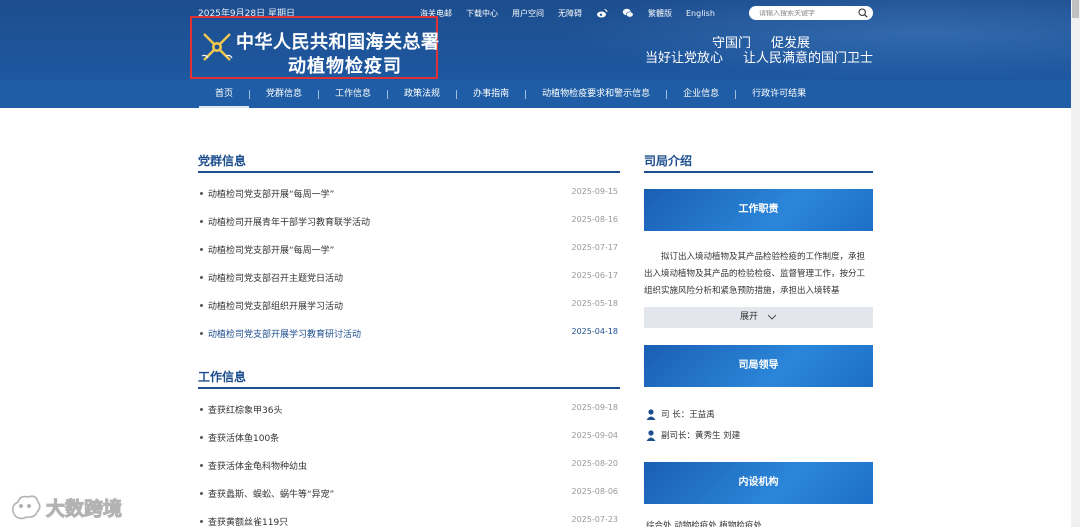 This screenshot has width=1080, height=527. What do you see at coordinates (595, 435) in the screenshot?
I see `news-date: 2025-09-04` at bounding box center [595, 435].